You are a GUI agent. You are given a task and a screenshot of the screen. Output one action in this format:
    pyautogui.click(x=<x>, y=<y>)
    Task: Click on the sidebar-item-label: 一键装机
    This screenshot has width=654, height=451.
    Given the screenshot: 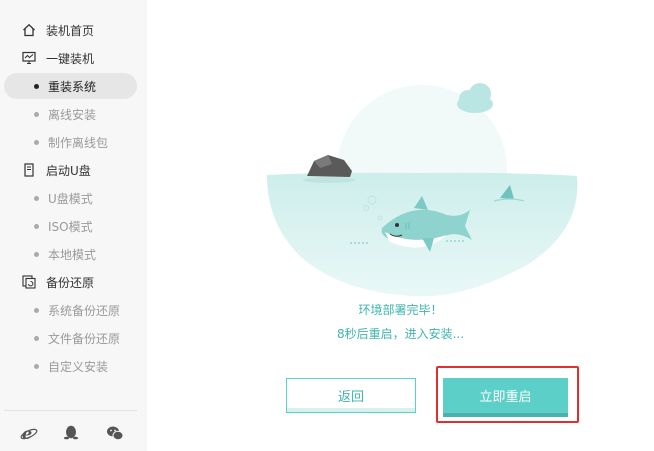 What is the action you would take?
    pyautogui.click(x=70, y=58)
    